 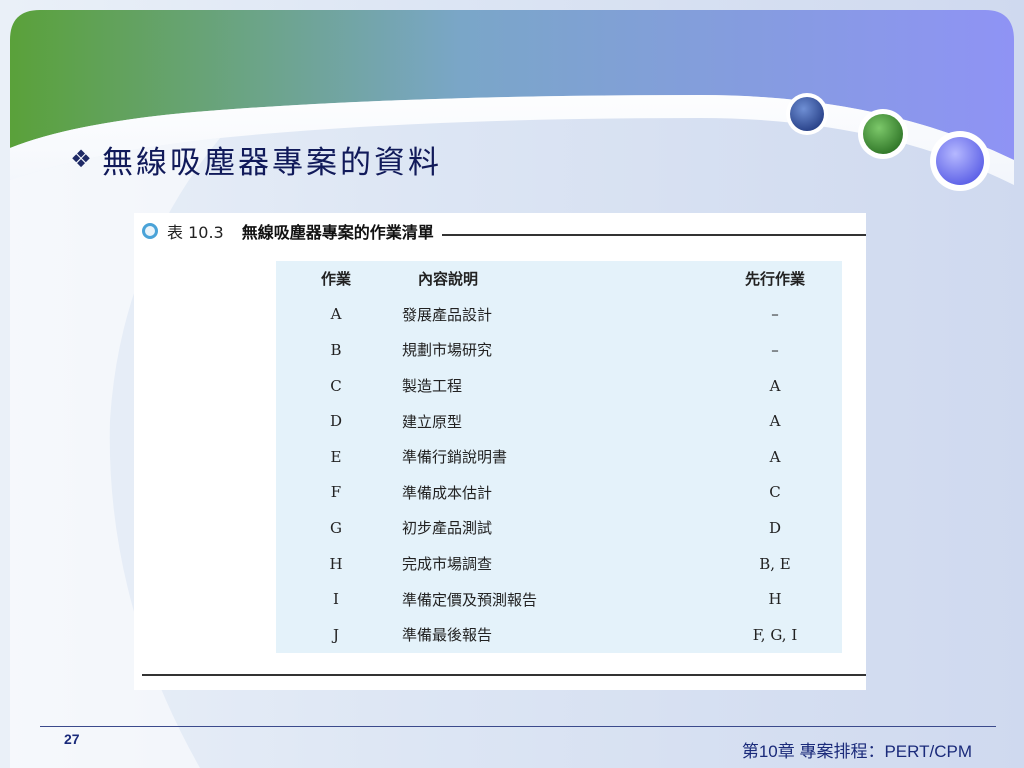 I want to click on table-row: G 初步產品測試 D, so click(x=559, y=528).